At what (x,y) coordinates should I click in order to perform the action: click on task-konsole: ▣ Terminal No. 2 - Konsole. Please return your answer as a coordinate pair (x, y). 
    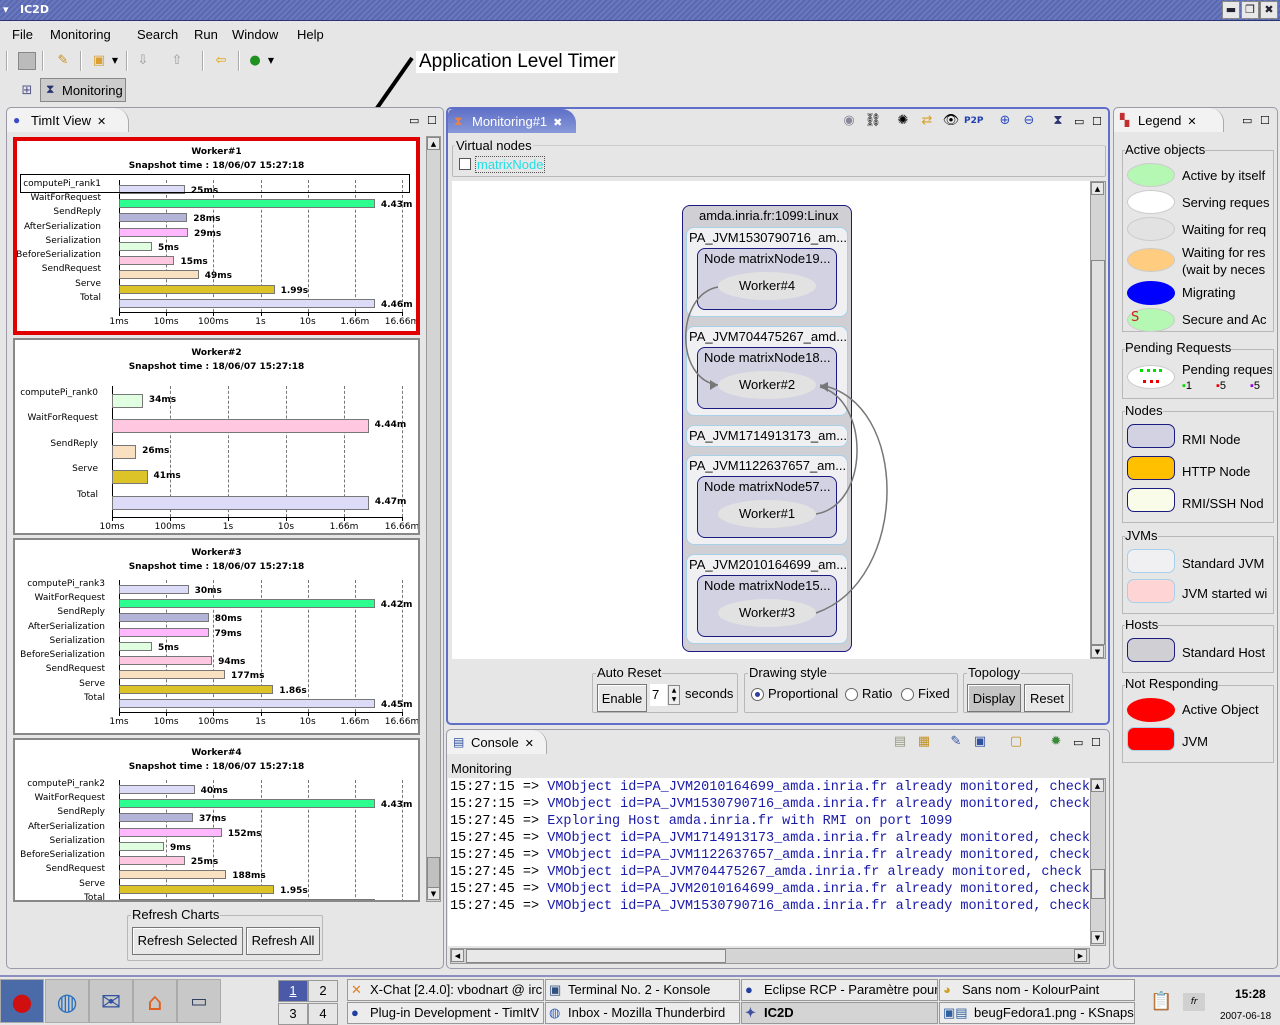
    Looking at the image, I should click on (642, 990).